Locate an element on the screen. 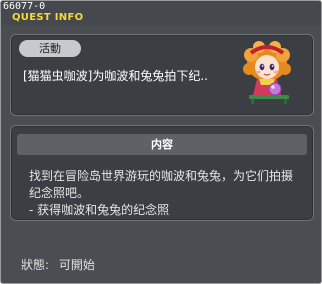  quest-status: 狀態: 可開始 is located at coordinates (58, 265).